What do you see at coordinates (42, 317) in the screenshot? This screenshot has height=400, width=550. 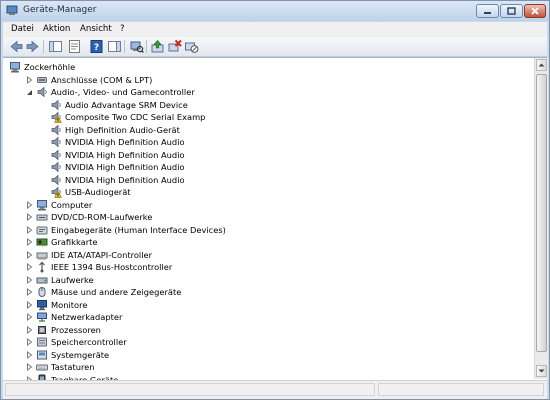 I see `network-adapter-icon` at bounding box center [42, 317].